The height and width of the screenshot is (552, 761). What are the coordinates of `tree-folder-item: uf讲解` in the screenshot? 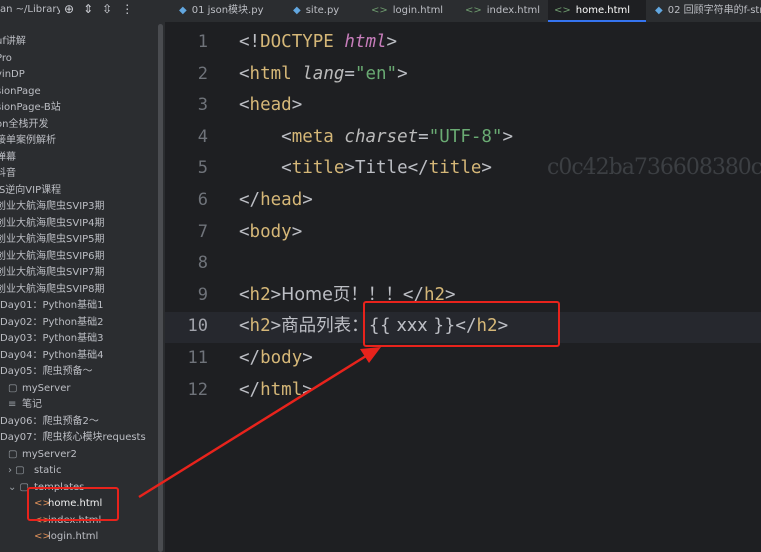 It's located at (13, 42).